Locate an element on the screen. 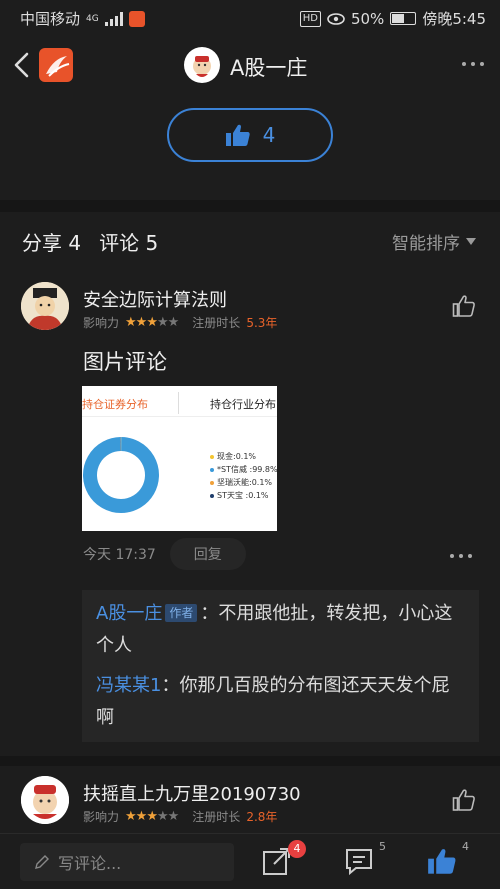 The height and width of the screenshot is (889, 500). carrier-label: 中国移动 is located at coordinates (50, 19).